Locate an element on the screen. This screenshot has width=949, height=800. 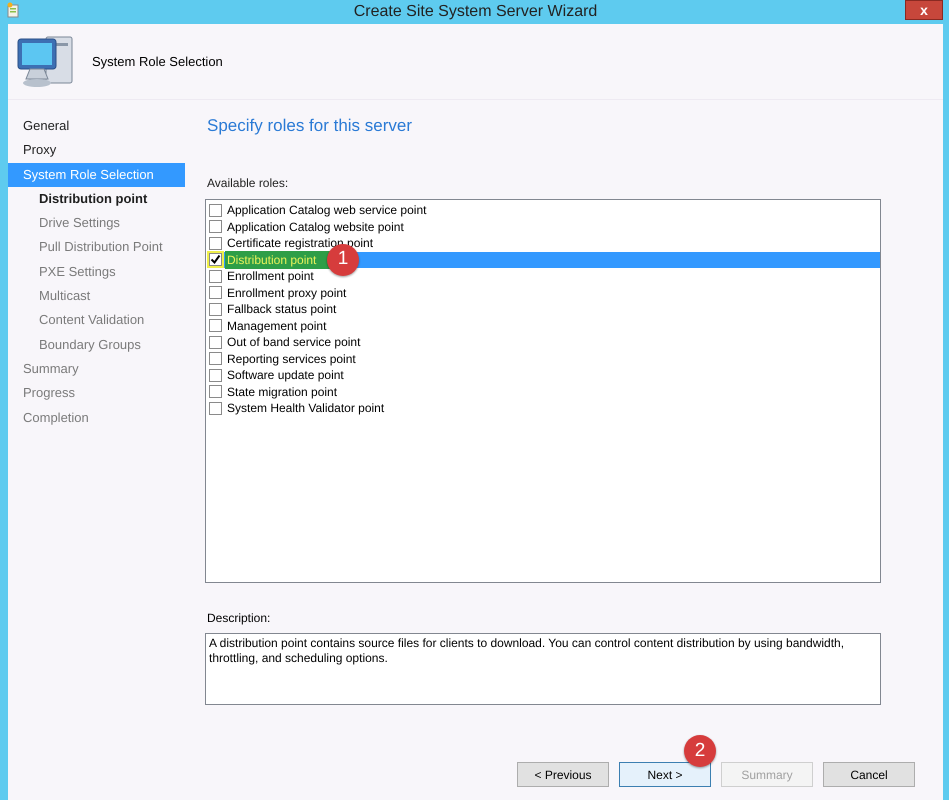
close-button: x is located at coordinates (924, 10).